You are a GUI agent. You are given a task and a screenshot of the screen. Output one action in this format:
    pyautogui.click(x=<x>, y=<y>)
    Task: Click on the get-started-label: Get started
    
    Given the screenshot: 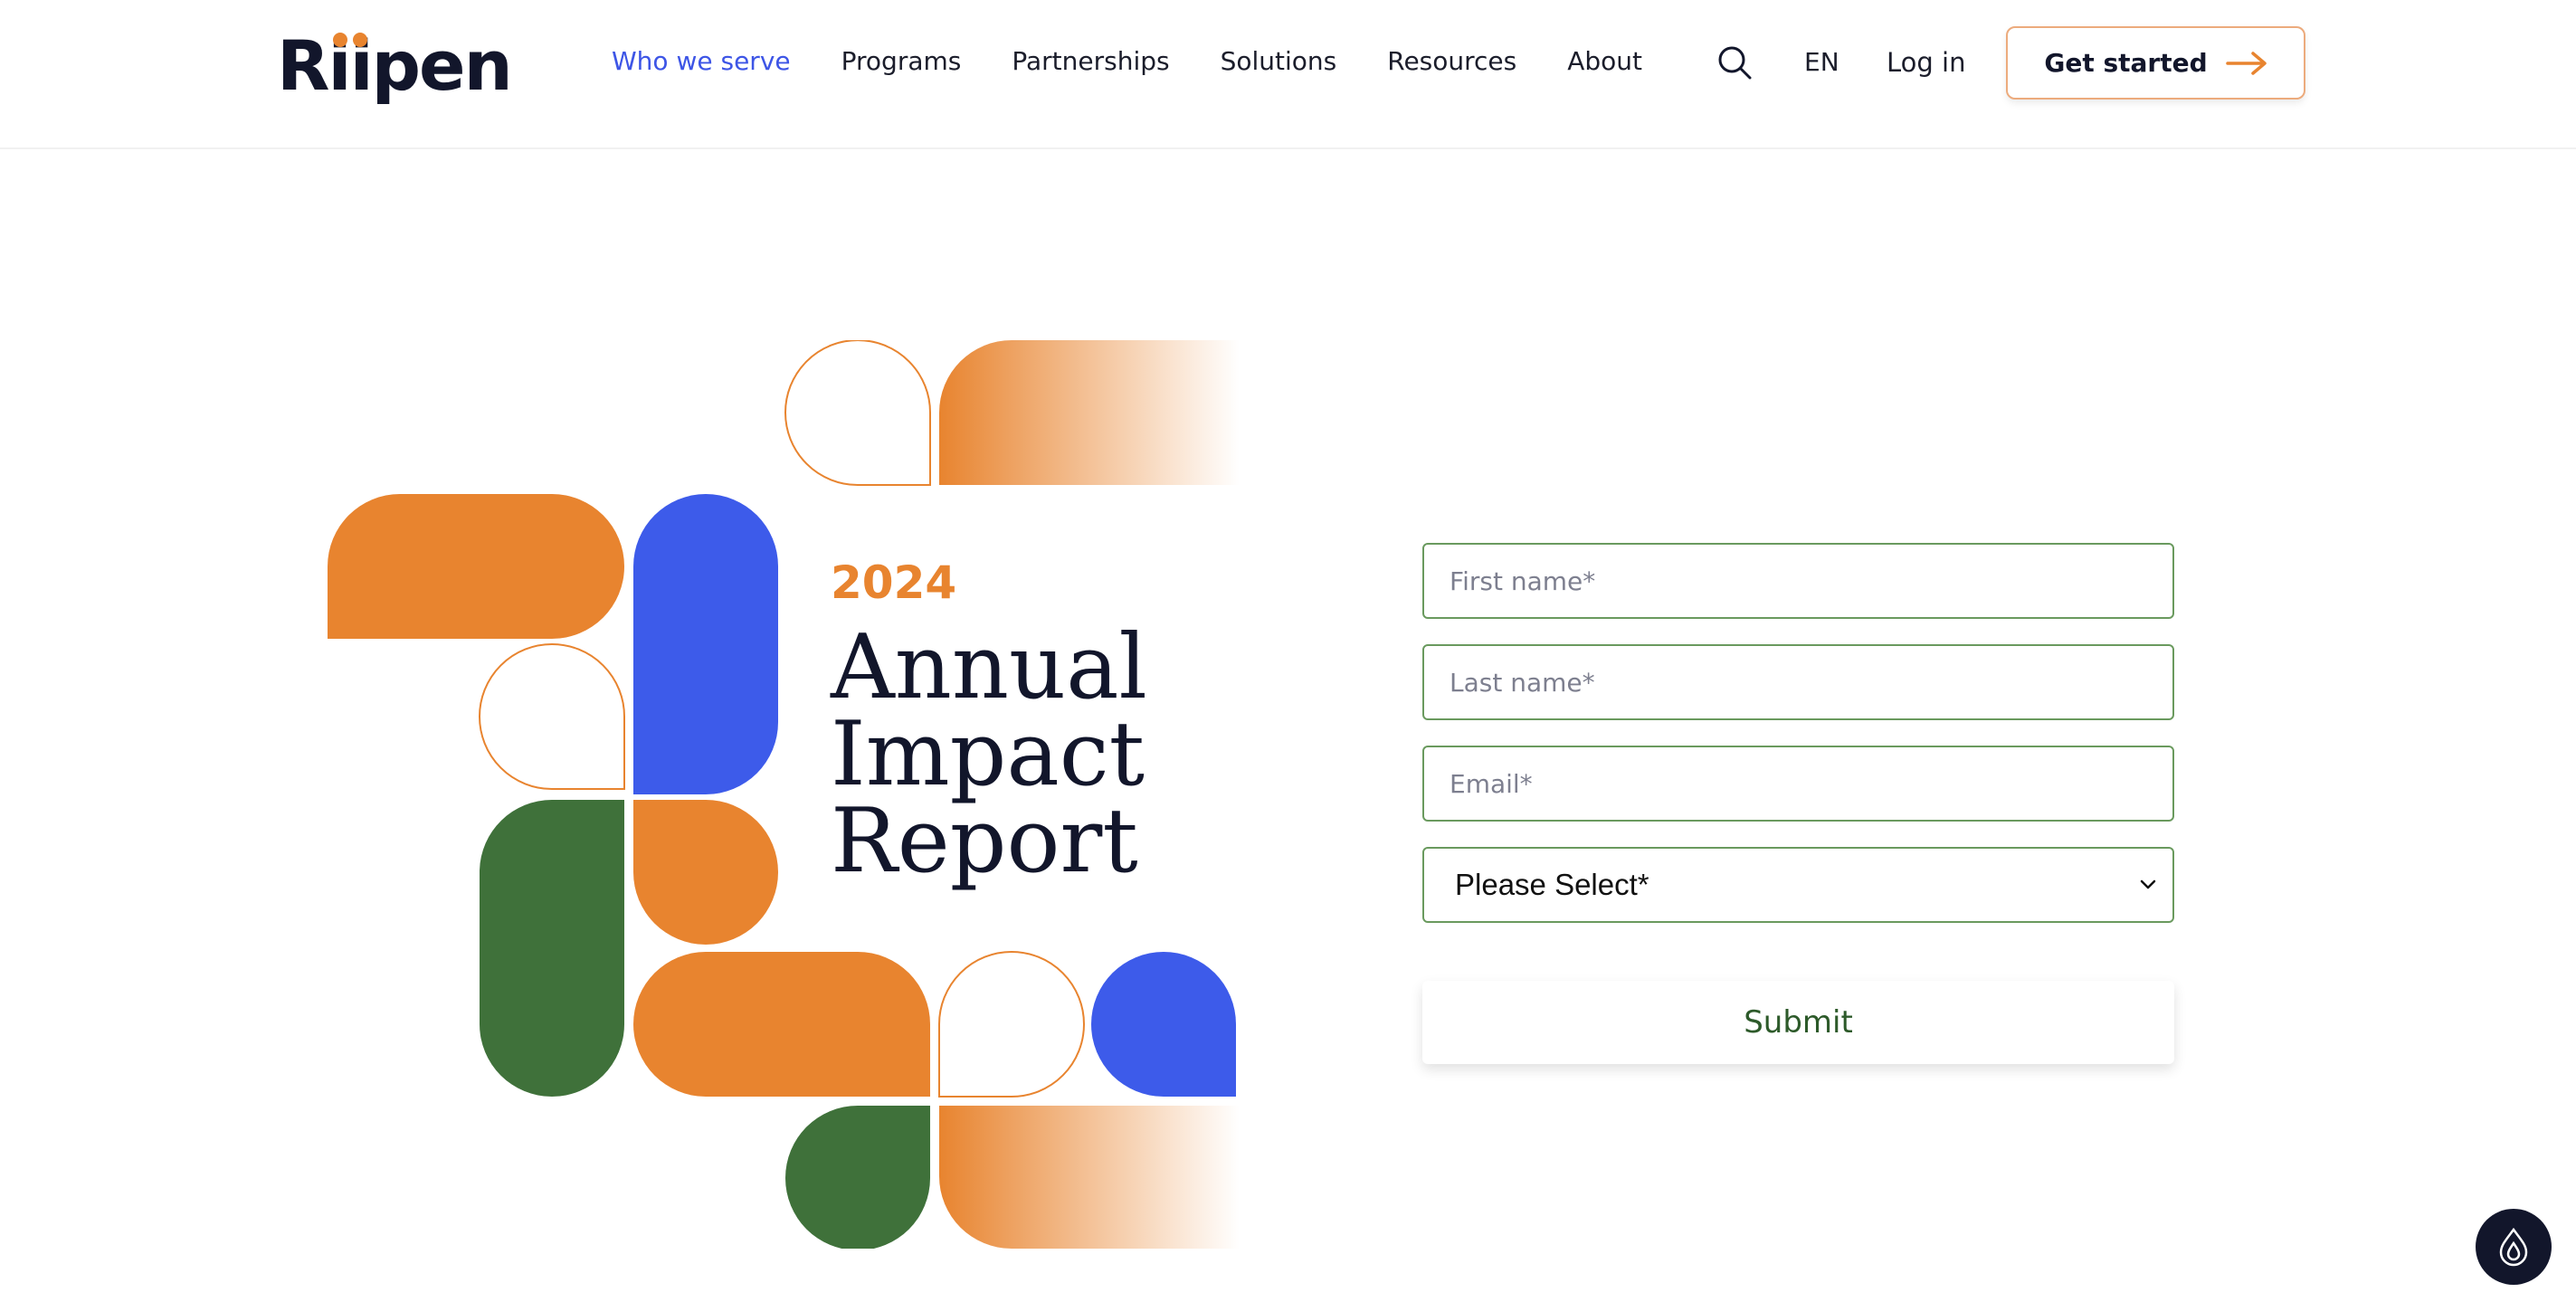 What is the action you would take?
    pyautogui.click(x=2126, y=63)
    